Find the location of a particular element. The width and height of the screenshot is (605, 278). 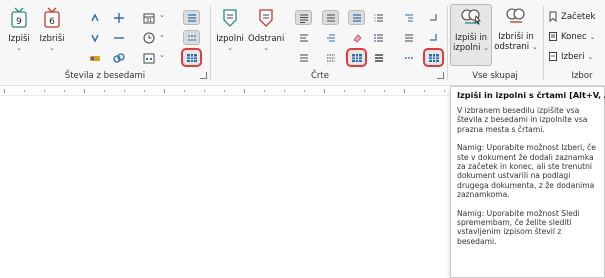

group-label-vse: Vse skupaj is located at coordinates (495, 76).